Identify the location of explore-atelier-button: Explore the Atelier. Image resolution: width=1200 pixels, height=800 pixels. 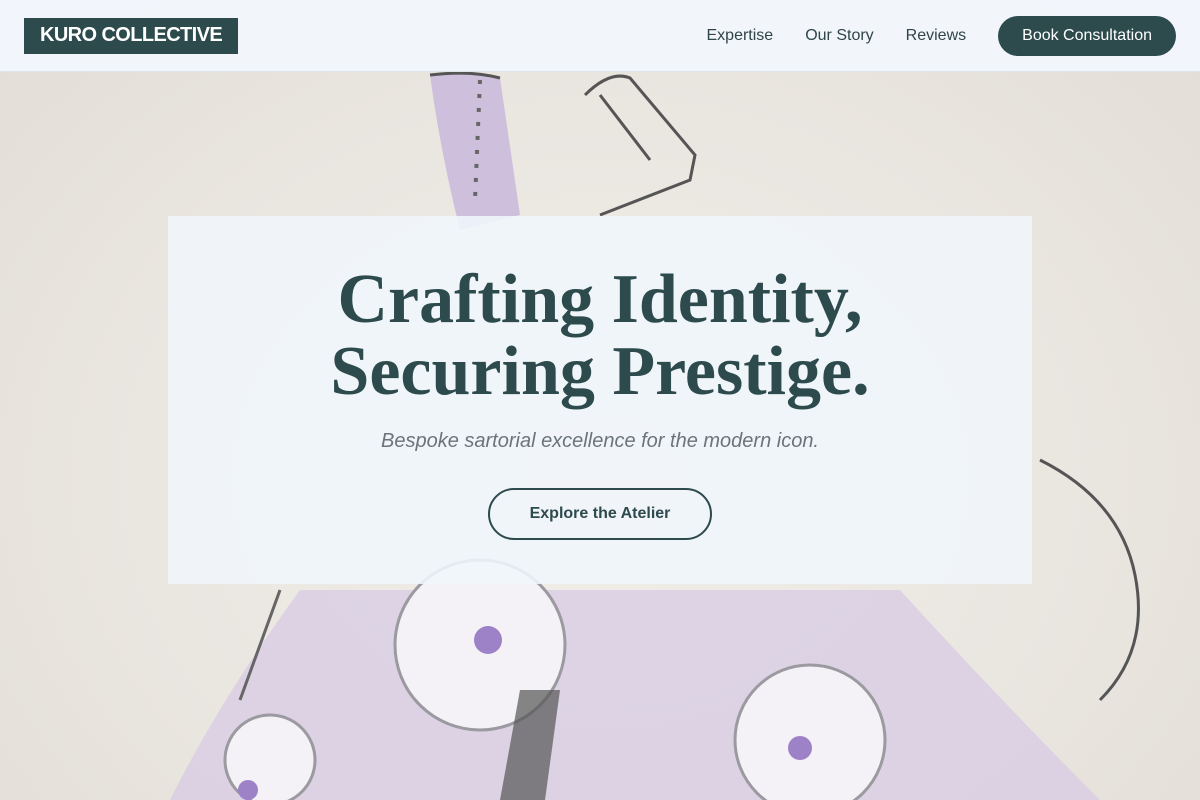
(600, 514).